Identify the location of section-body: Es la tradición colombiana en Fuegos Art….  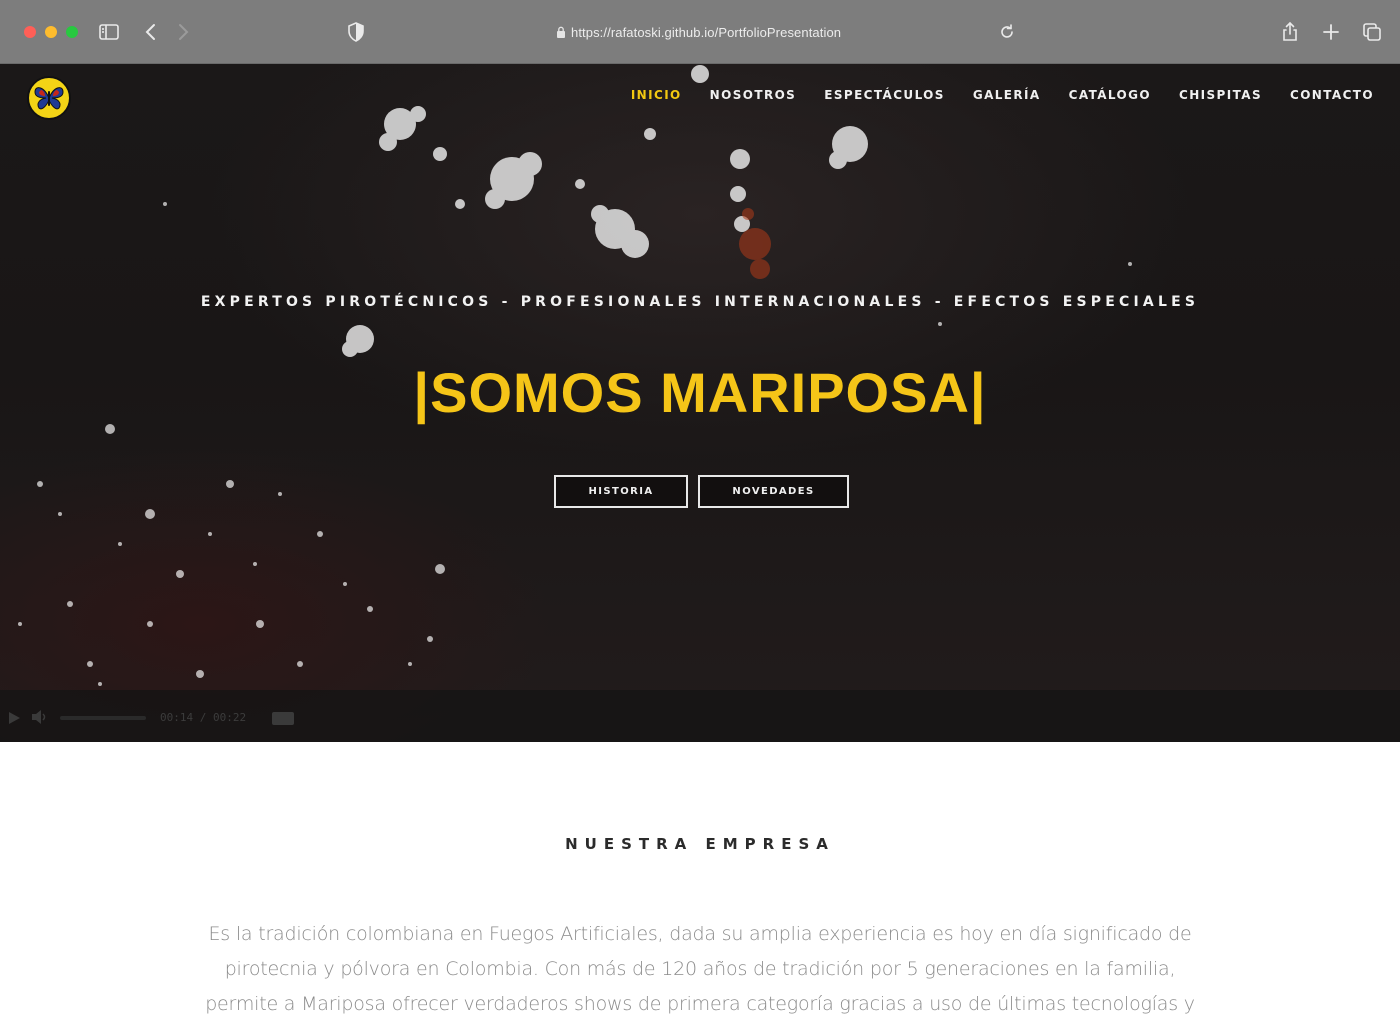
(700, 969).